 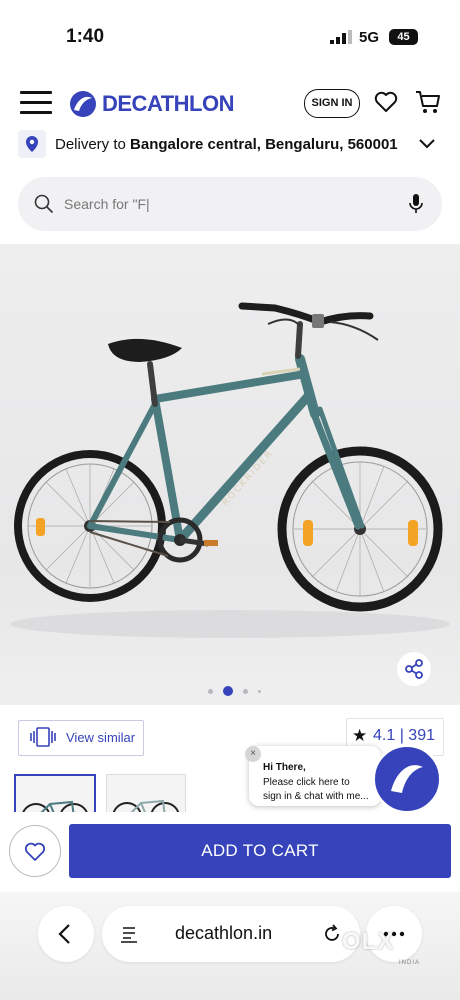 I want to click on heart-icon, so click(x=35, y=851).